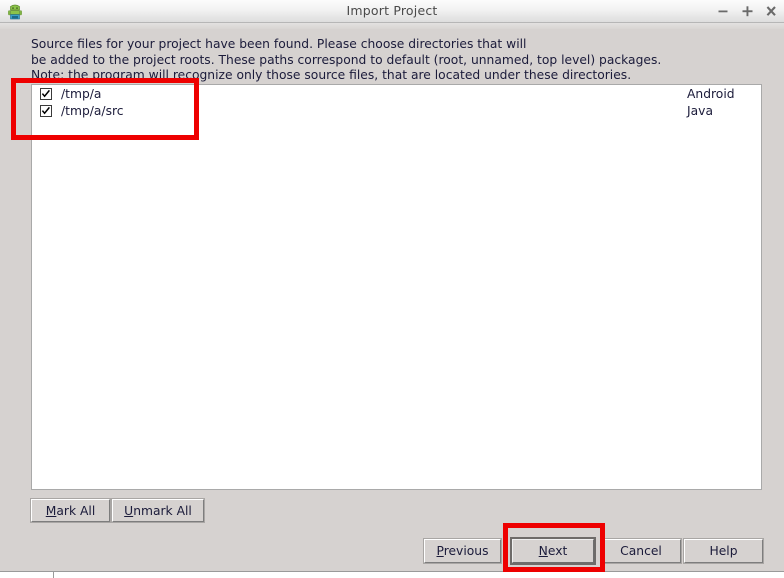 The image size is (784, 578). Describe the element at coordinates (711, 93) in the screenshot. I see `directory-type: Android` at that location.